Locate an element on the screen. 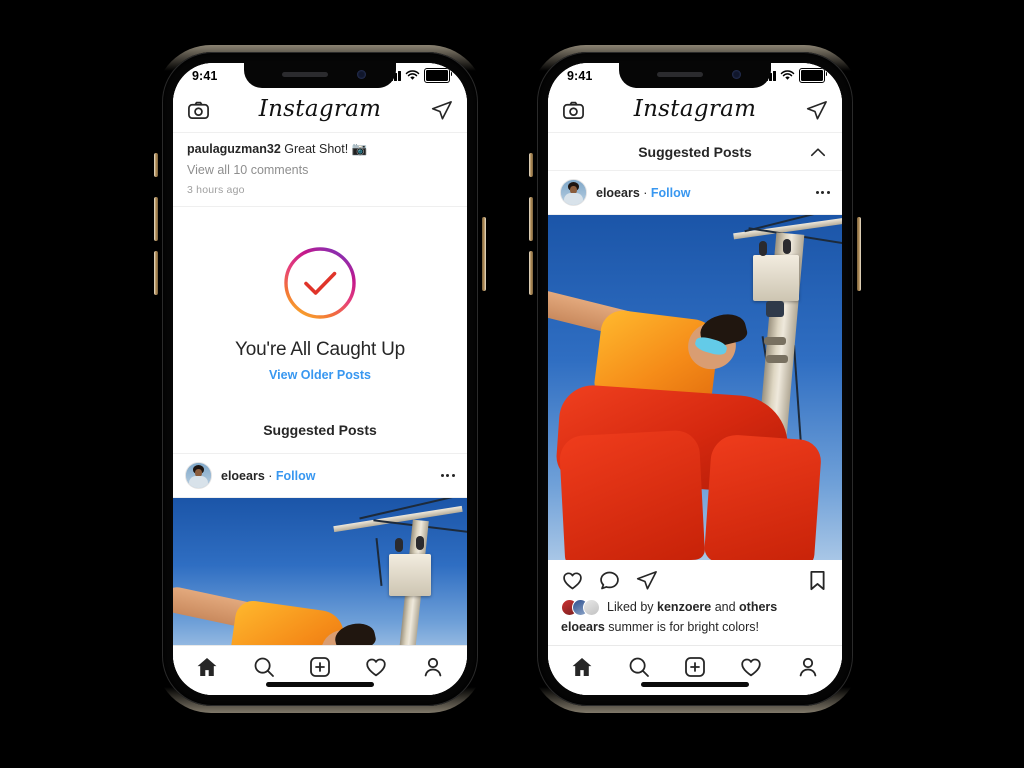 The image size is (1024, 768). liker-name: kenzoere is located at coordinates (684, 607).